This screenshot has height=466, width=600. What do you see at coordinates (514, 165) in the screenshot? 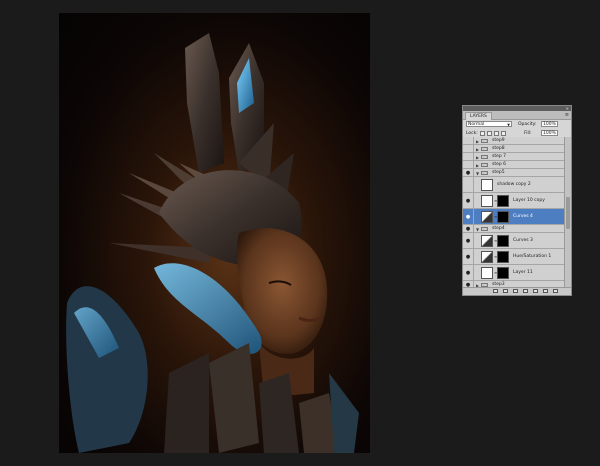
I see `layer-group-row: ▶ step 6` at bounding box center [514, 165].